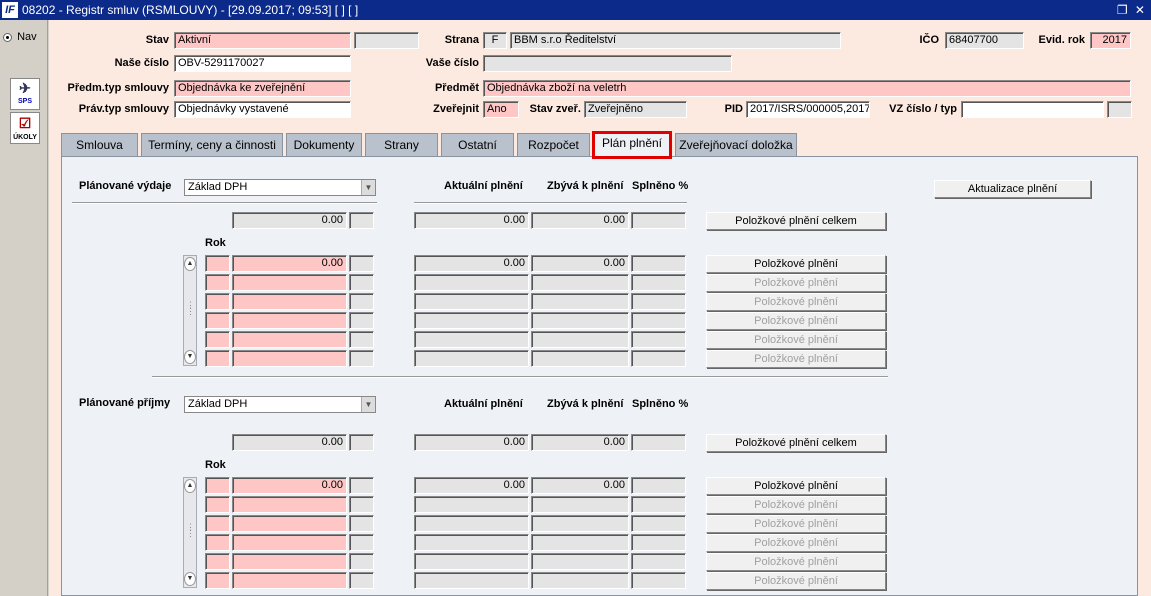  I want to click on pid-field: 2017/ISRS/000005,2017/, so click(808, 109).